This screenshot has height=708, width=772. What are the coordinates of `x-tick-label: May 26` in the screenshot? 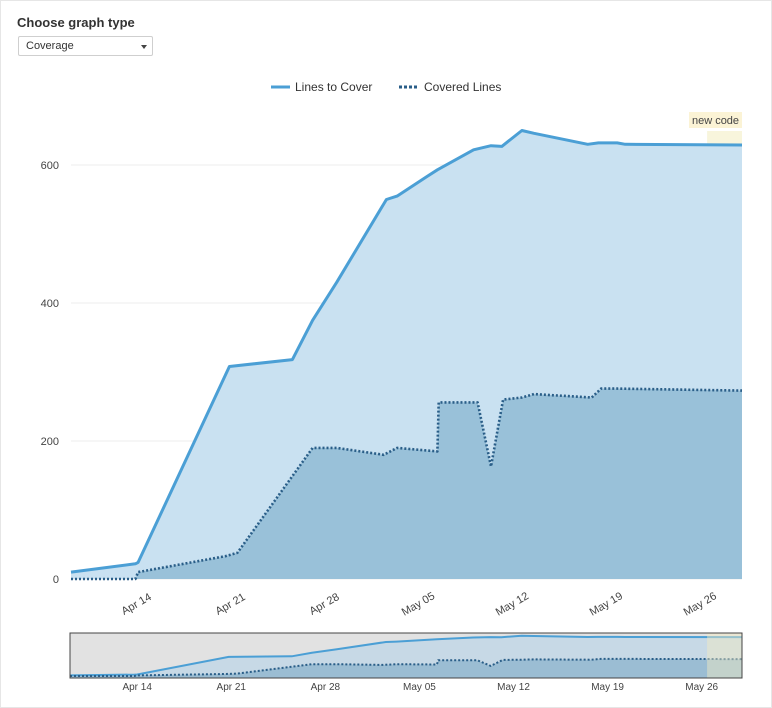 It's located at (700, 604).